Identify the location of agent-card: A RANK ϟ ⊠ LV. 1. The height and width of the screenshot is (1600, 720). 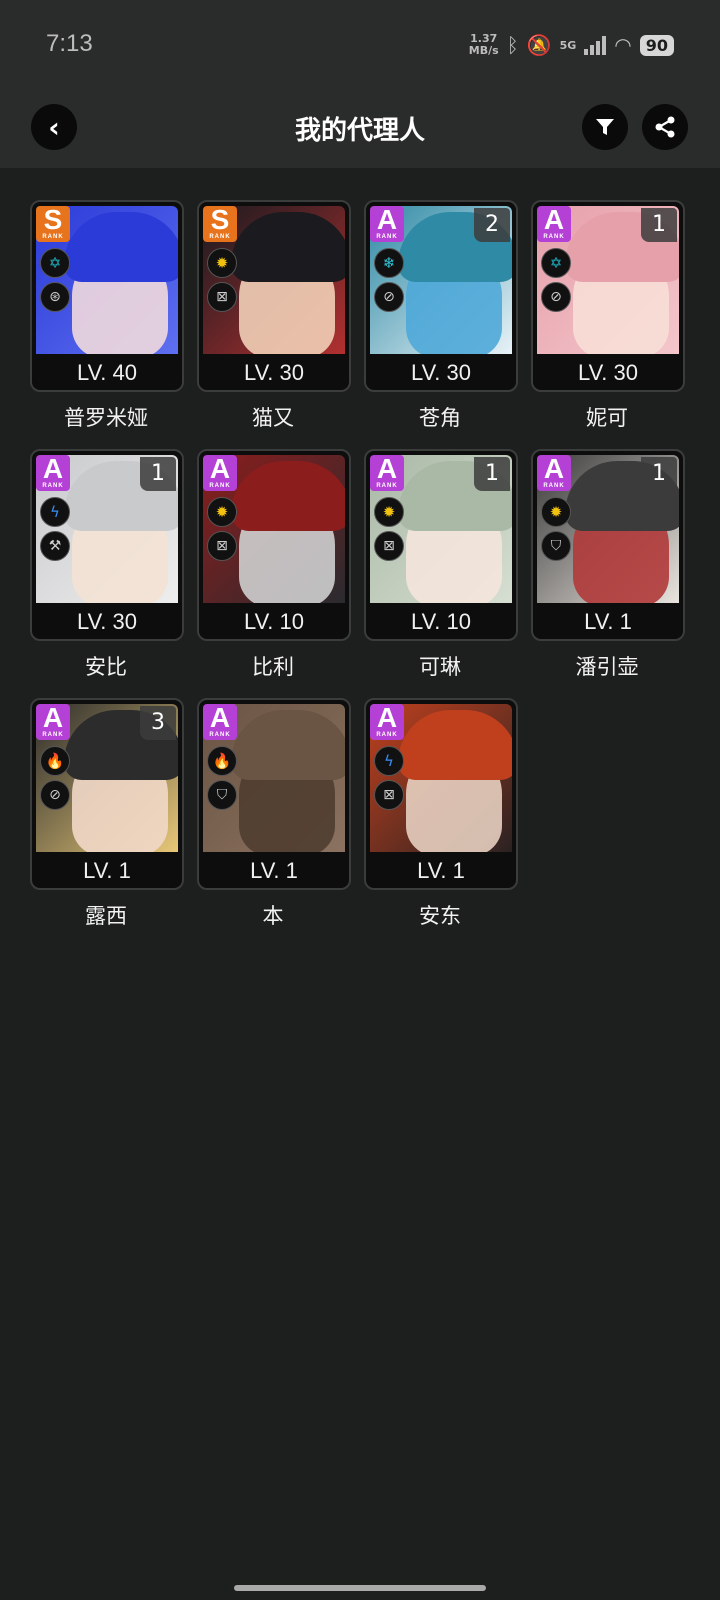
(441, 794).